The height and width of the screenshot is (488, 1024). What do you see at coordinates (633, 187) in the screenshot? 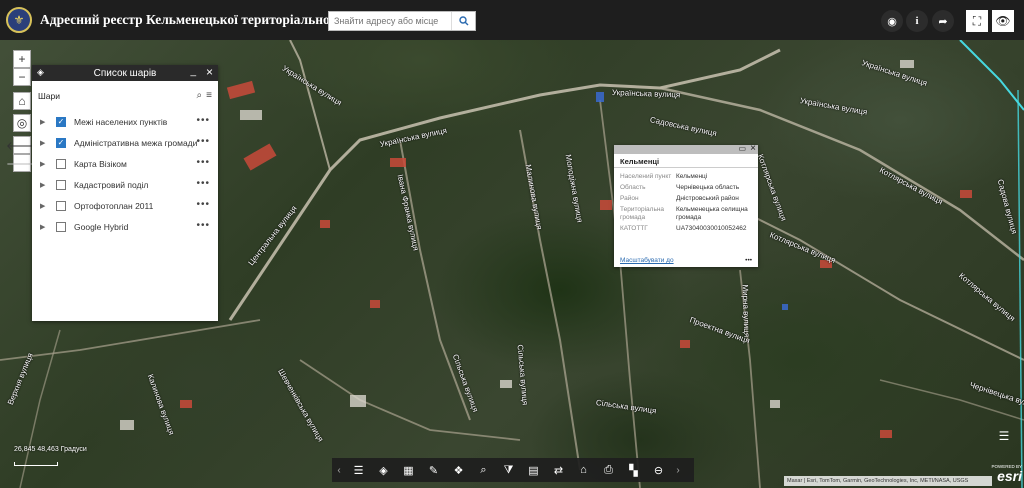
I see `attribute-key: Область` at bounding box center [633, 187].